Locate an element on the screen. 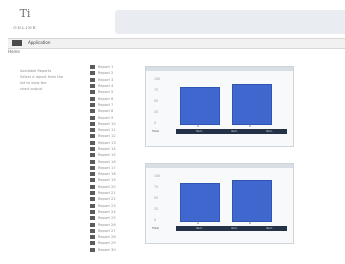 This screenshot has width=345, height=264. list-item-label: Report 17 is located at coordinates (107, 167).